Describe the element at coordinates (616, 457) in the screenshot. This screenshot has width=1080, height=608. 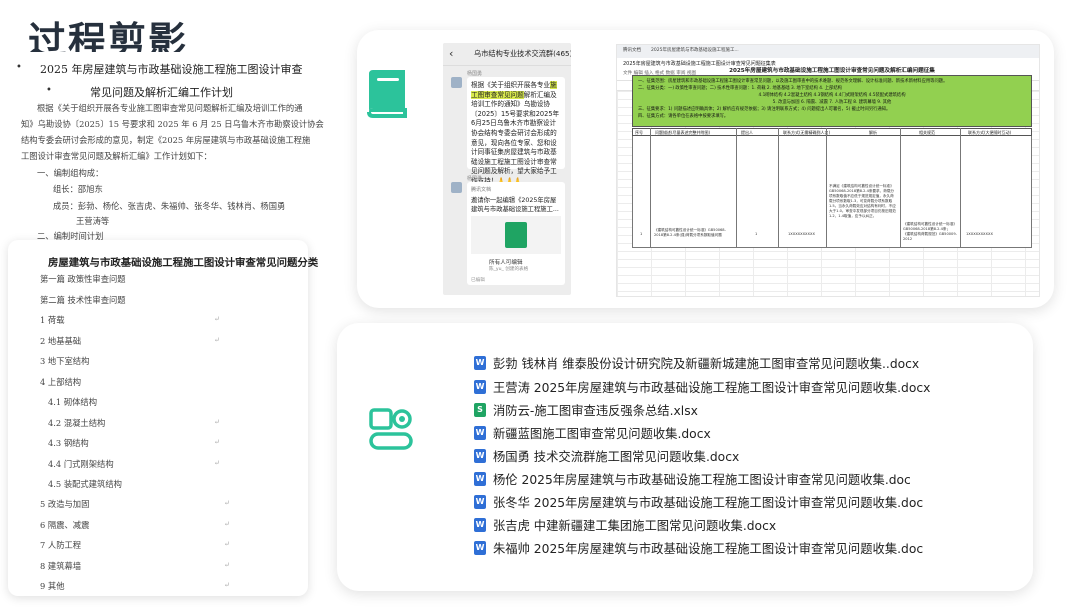
I see `file-name: 杨国勇 技术交流群施工图常见问题收集.docx` at that location.